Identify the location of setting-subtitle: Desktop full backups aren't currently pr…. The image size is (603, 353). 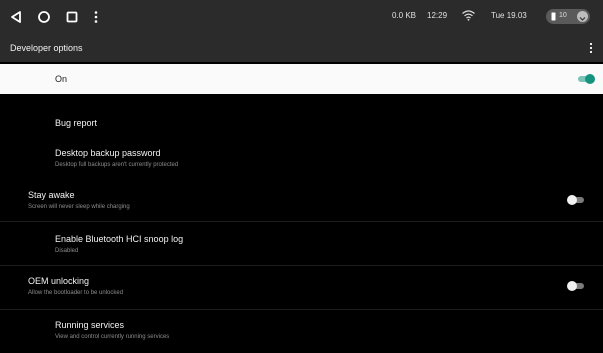
(117, 165).